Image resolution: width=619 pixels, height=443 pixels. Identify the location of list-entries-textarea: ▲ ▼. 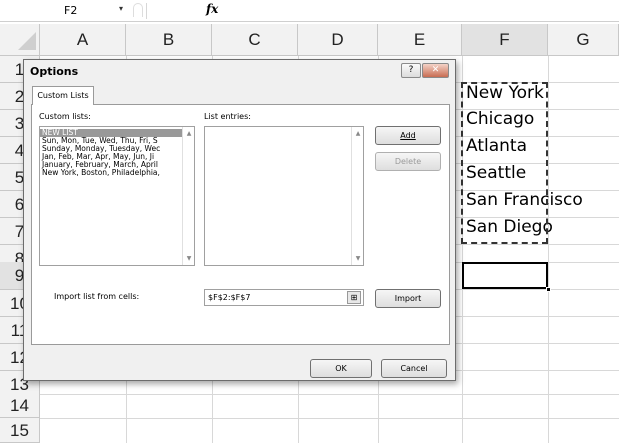
(284, 196).